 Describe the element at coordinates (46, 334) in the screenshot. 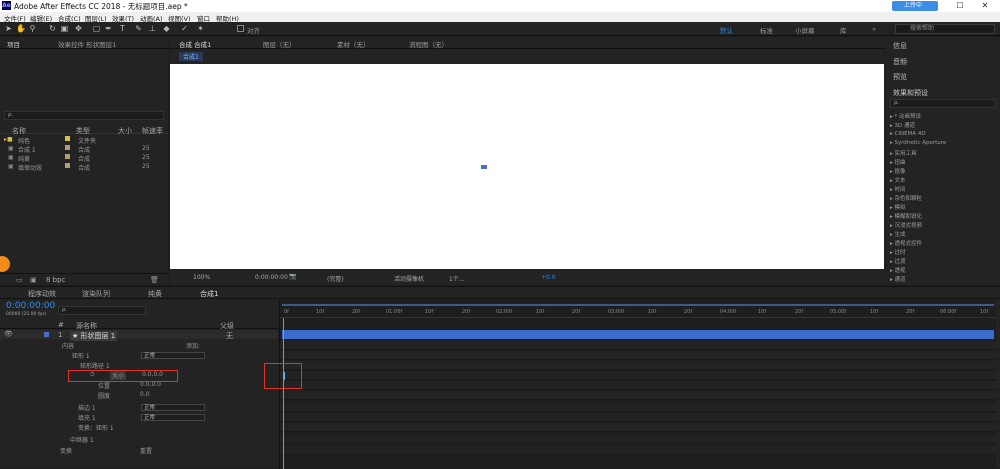

I see `layer-color-label` at that location.